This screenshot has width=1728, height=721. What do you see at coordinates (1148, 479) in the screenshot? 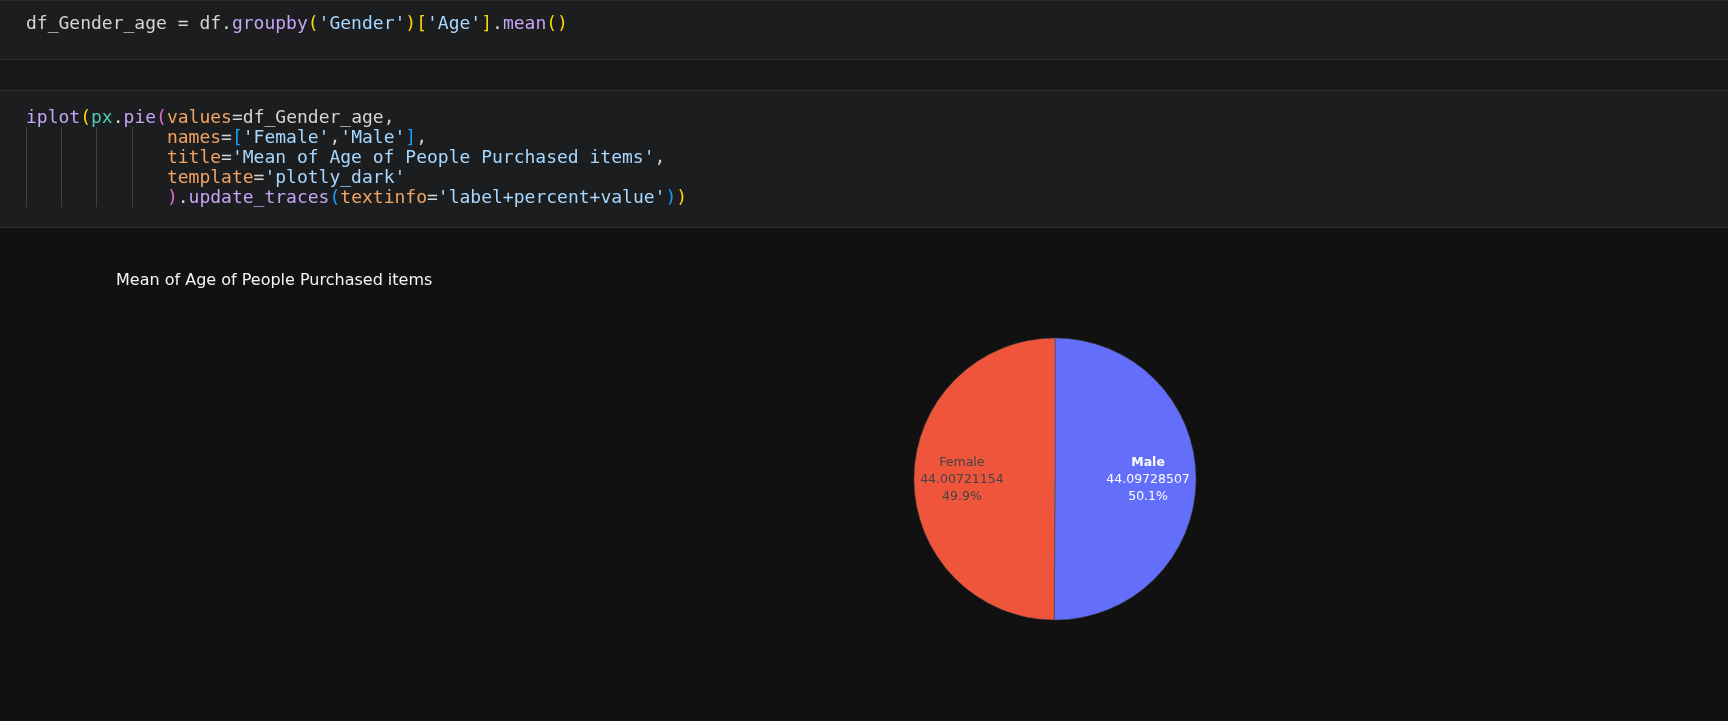
I see `slice-value: 44.09728507` at bounding box center [1148, 479].